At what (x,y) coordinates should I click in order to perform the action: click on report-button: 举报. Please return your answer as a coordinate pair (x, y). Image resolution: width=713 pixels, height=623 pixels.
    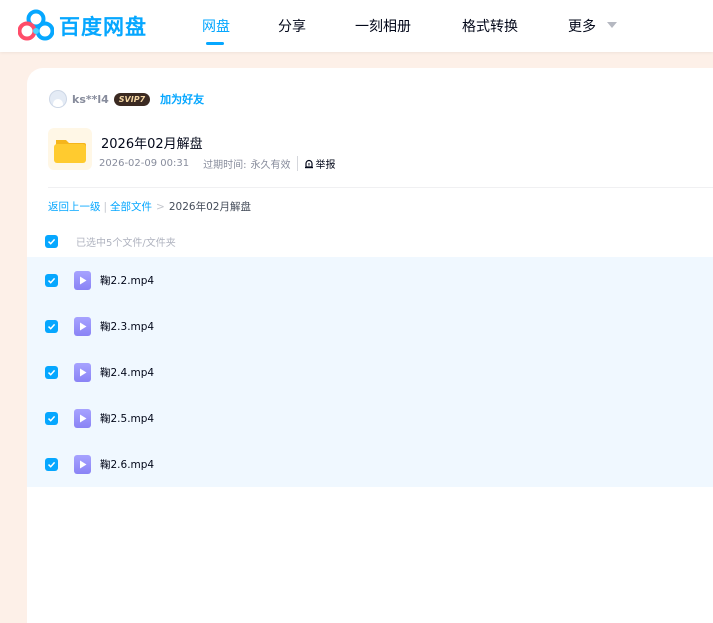
    Looking at the image, I should click on (316, 163).